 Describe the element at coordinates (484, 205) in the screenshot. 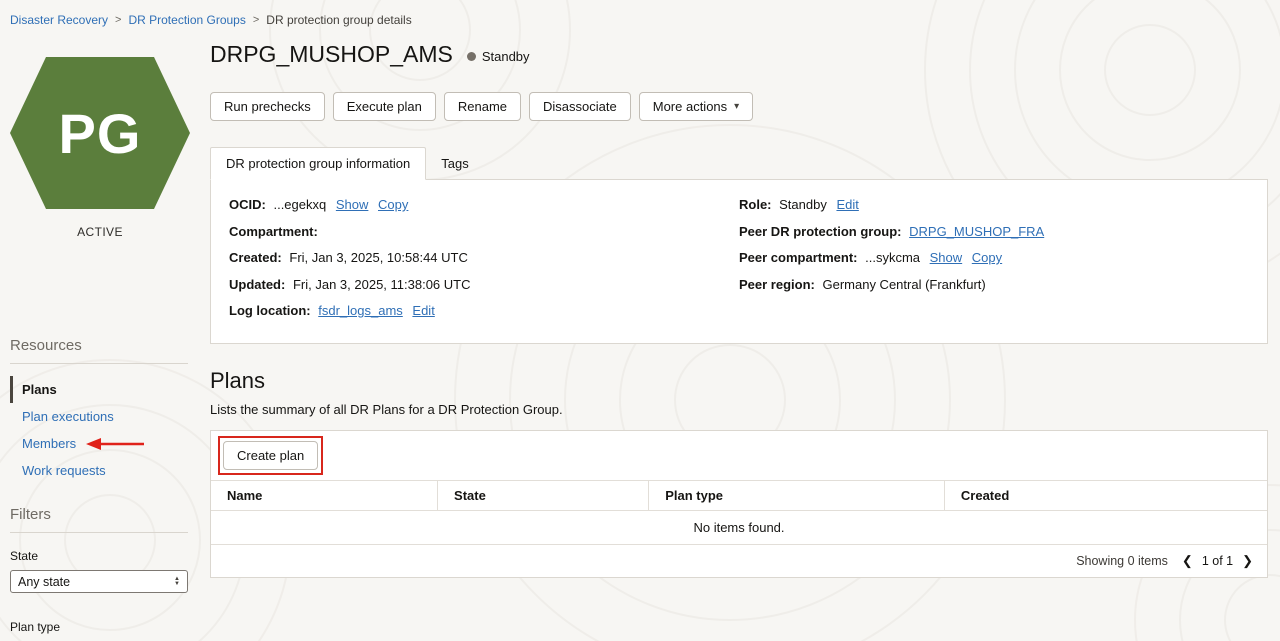

I see `info-row-ocid: OCID: ...egekxq Show Copy` at that location.